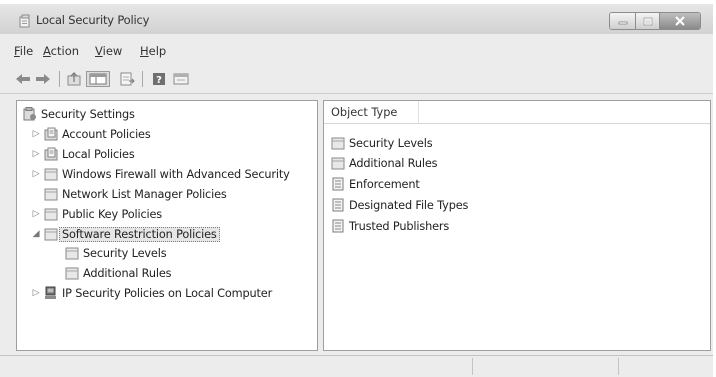  I want to click on tree-item-public-key-policies: ▷ Public Key Policies, so click(96, 214).